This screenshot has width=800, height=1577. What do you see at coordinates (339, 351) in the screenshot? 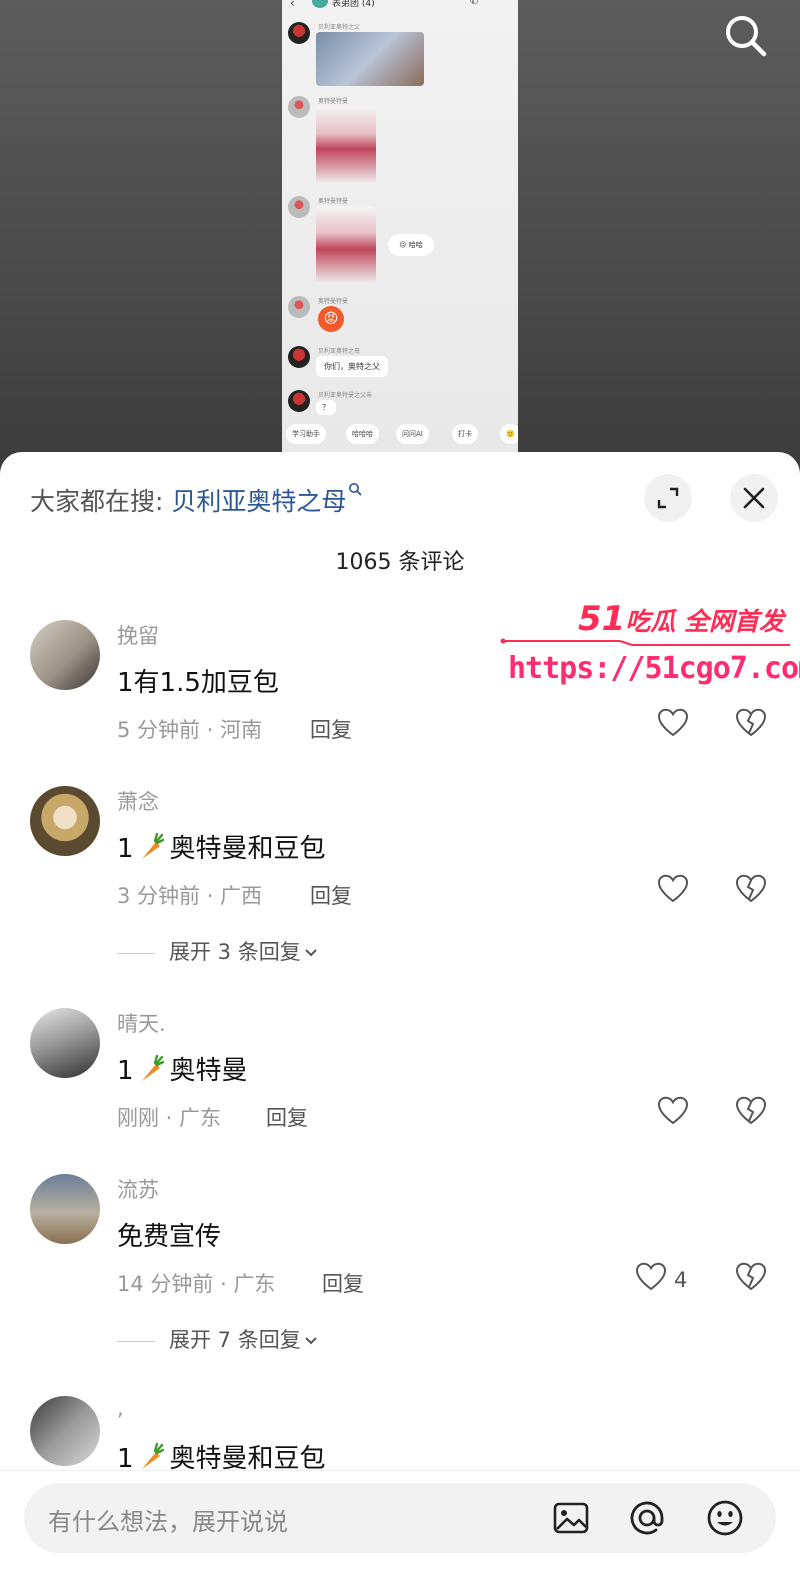
I see `sender-name: 贝利亚奥特之母` at bounding box center [339, 351].